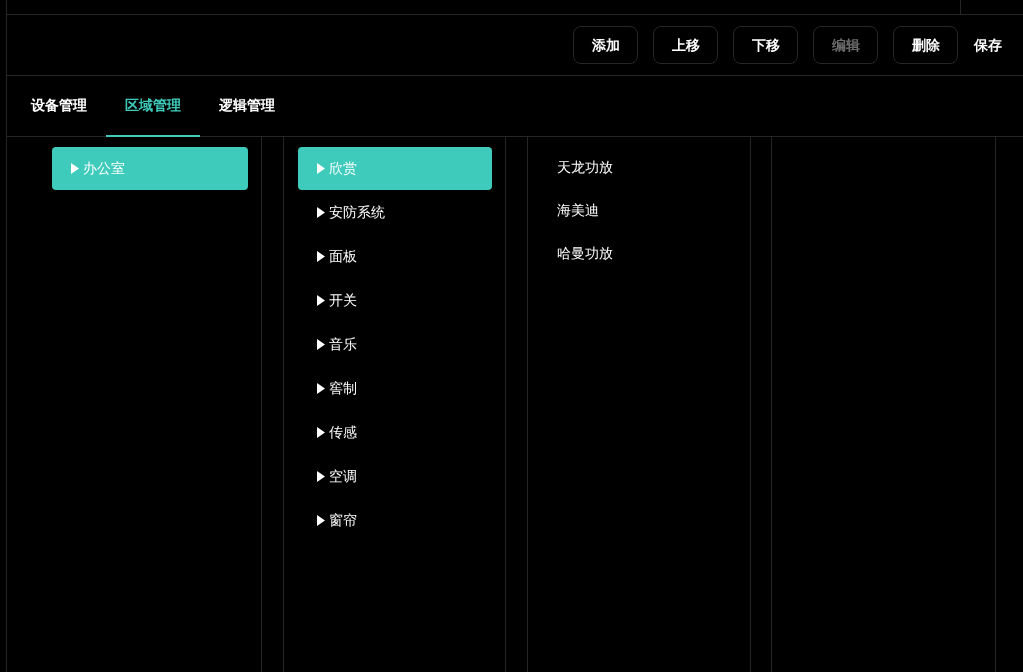 This screenshot has width=1023, height=672. I want to click on tree-item: 传感, so click(395, 432).